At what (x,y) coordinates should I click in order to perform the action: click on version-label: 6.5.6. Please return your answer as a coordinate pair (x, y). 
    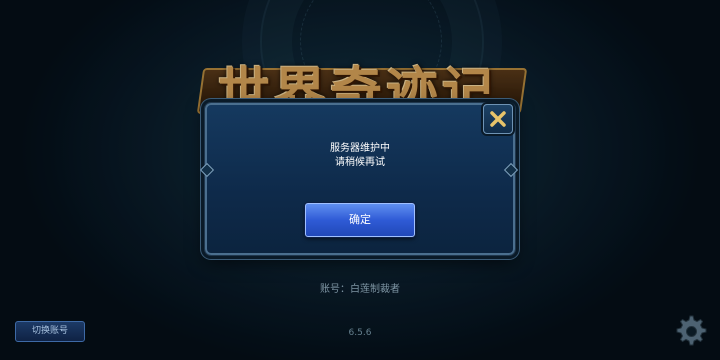
    Looking at the image, I should click on (360, 333).